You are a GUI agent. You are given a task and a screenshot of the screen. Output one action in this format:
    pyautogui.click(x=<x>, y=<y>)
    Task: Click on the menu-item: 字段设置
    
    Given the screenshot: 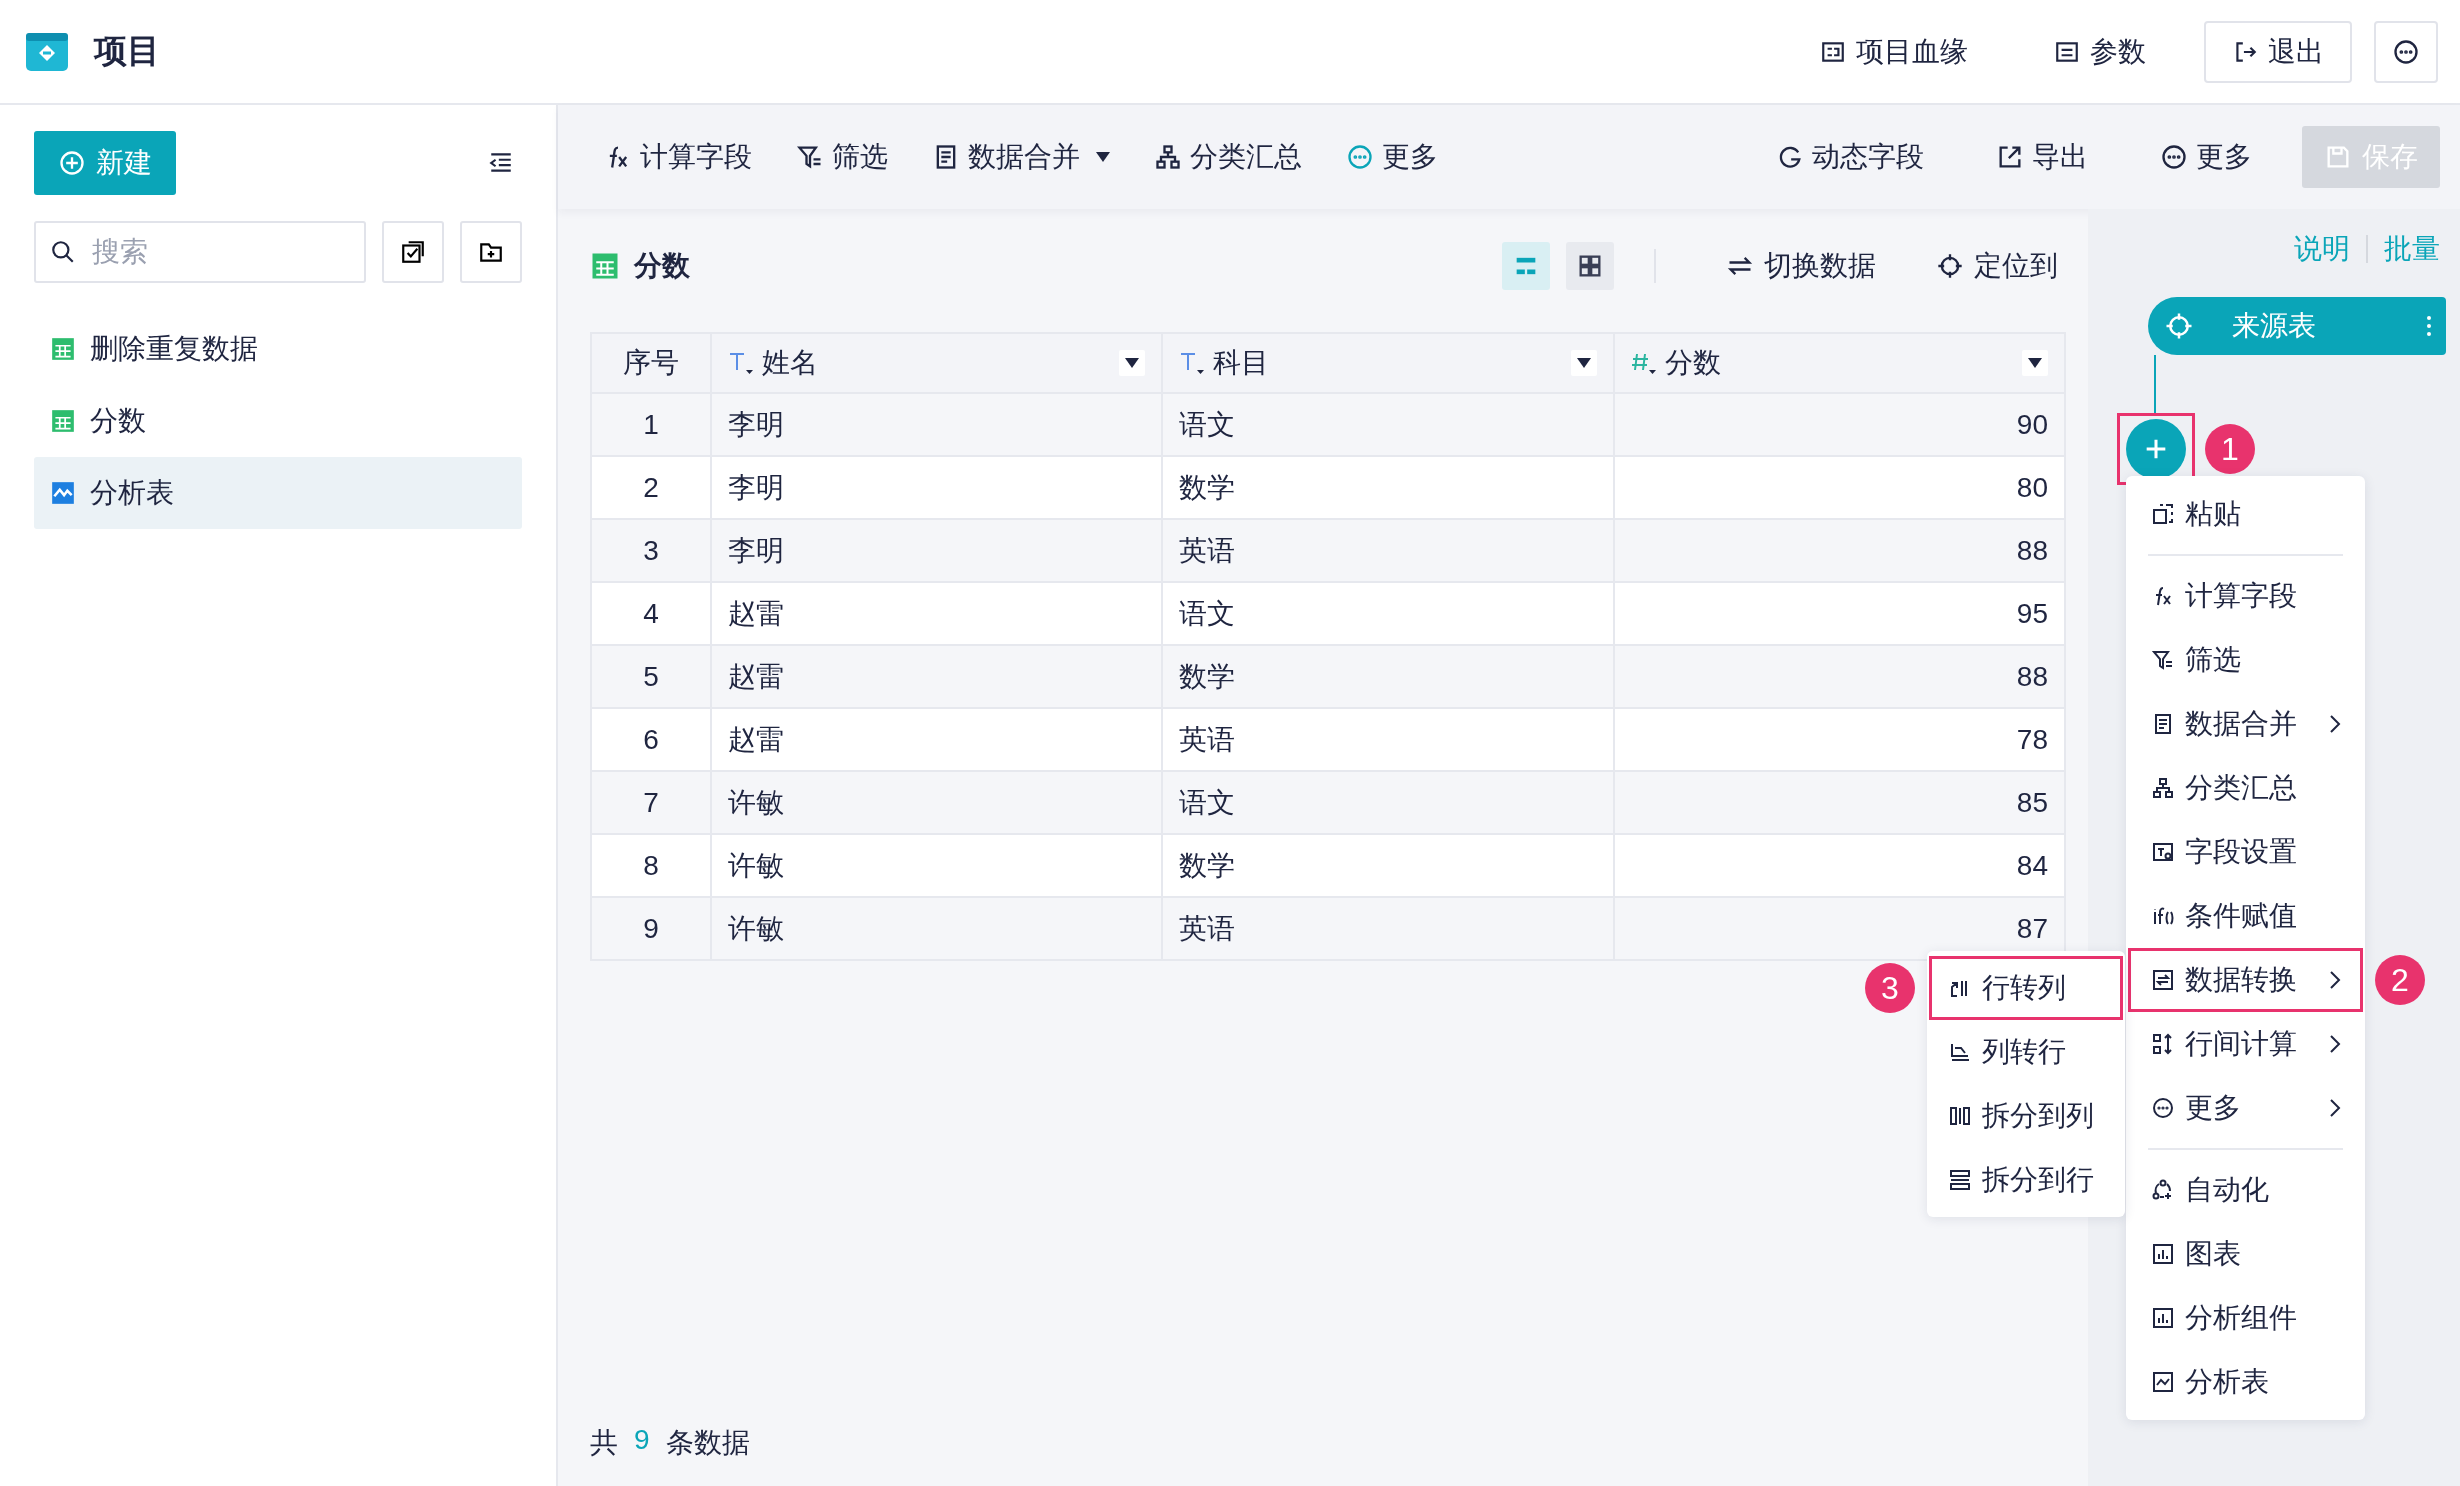 What is the action you would take?
    pyautogui.click(x=2245, y=852)
    